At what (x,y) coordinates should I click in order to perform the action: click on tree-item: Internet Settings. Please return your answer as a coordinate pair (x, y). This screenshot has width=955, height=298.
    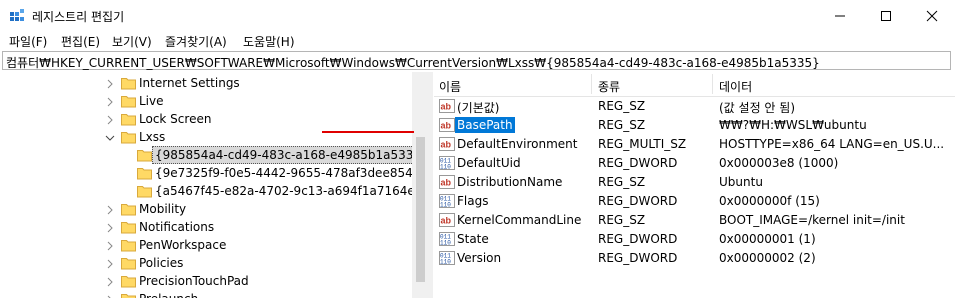
    Looking at the image, I should click on (207, 83).